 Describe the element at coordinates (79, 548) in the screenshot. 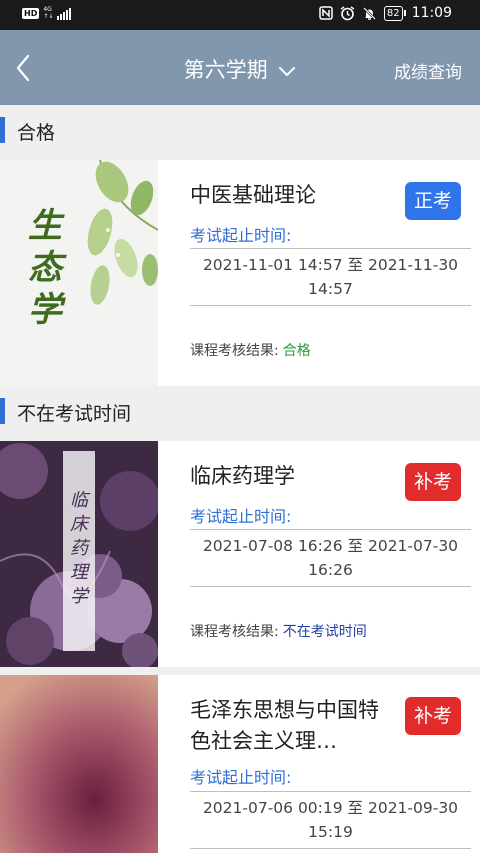

I see `cover-text: 临床药理学` at that location.